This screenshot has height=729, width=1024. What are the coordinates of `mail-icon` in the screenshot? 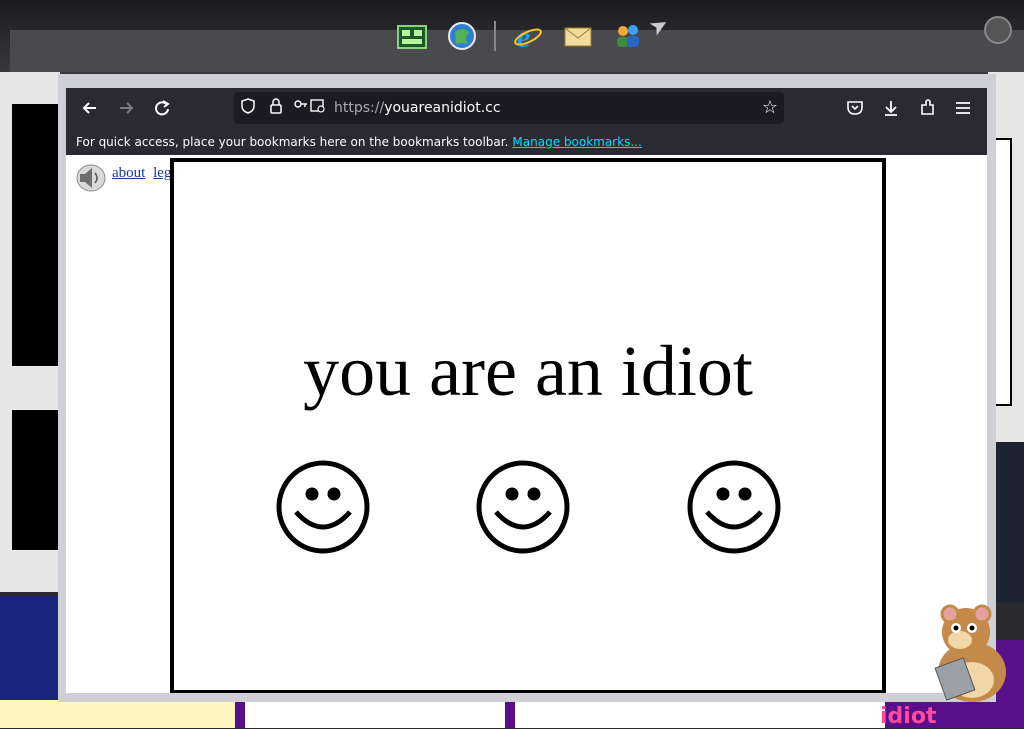 It's located at (578, 36).